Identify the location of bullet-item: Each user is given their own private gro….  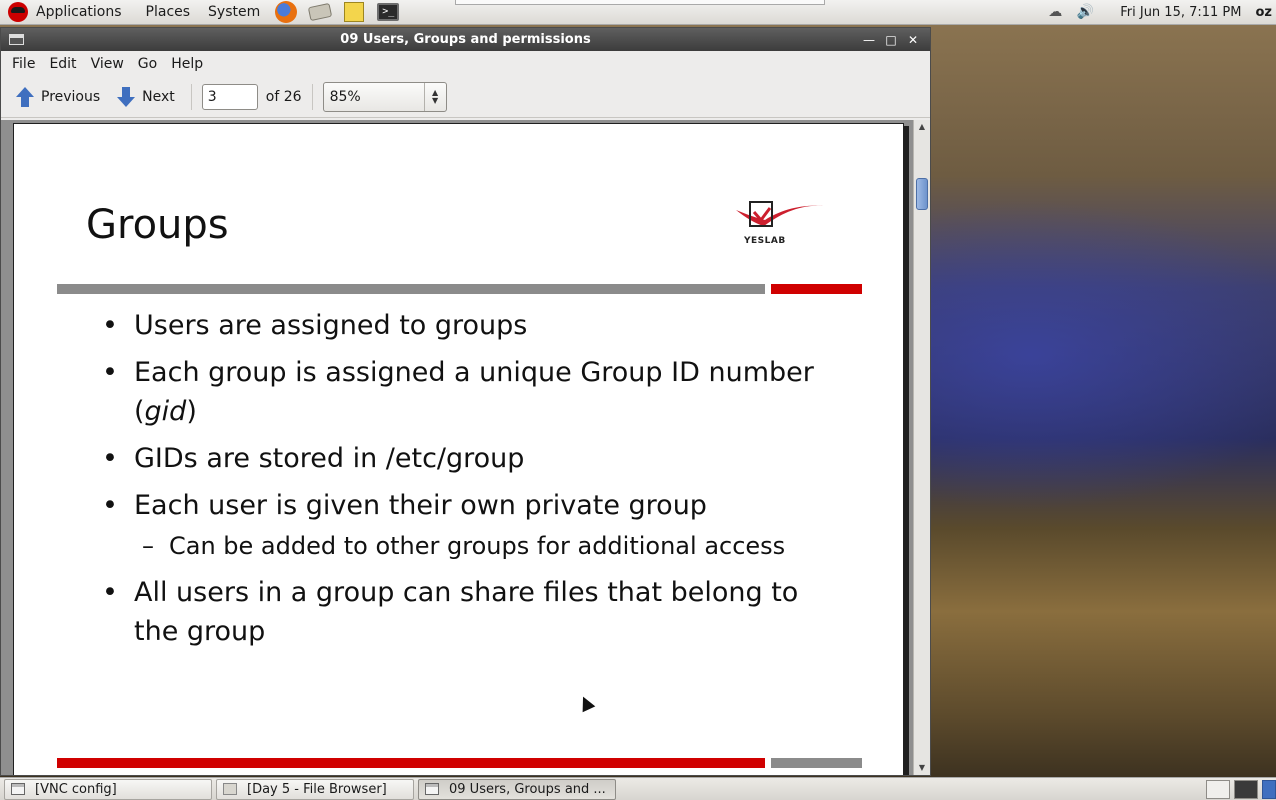
(462, 505).